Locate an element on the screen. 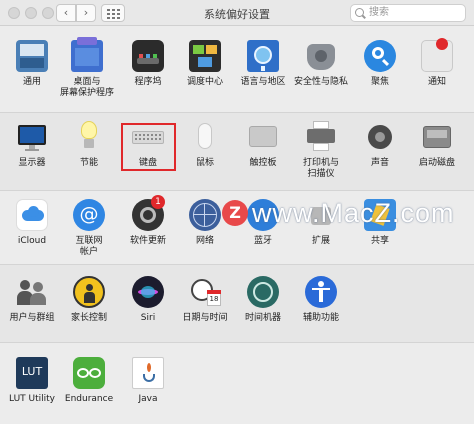 Image resolution: width=474 pixels, height=424 pixels. pref-label: 启动磁盘 is located at coordinates (436, 163).